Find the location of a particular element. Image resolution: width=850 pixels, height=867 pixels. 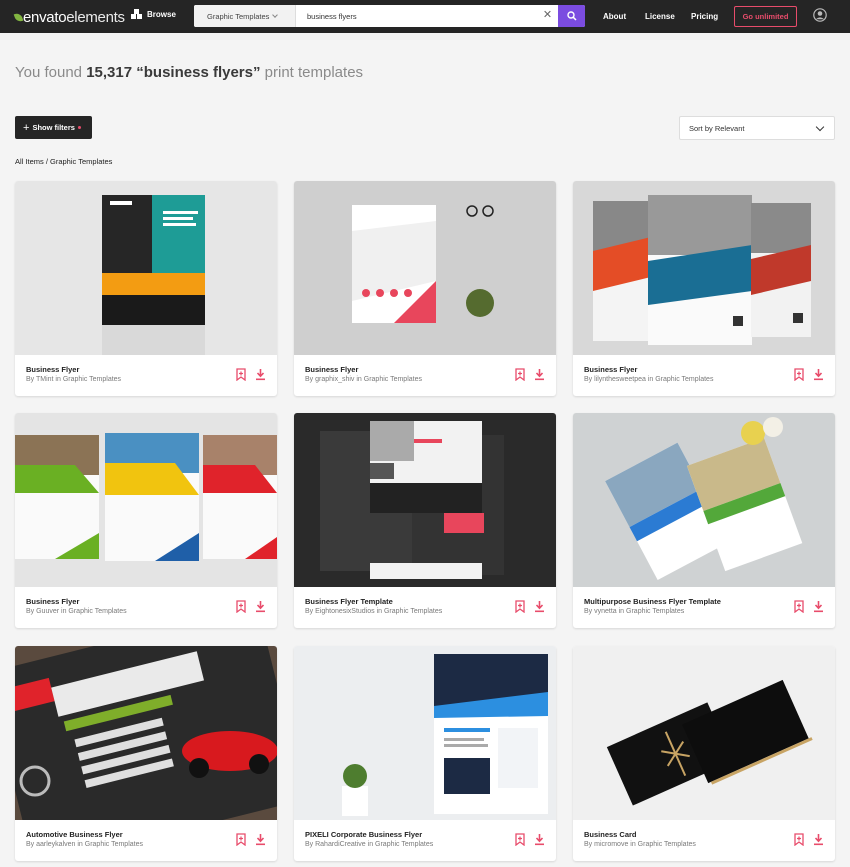

item-author: By micromove in Graphic Templates is located at coordinates (640, 844).